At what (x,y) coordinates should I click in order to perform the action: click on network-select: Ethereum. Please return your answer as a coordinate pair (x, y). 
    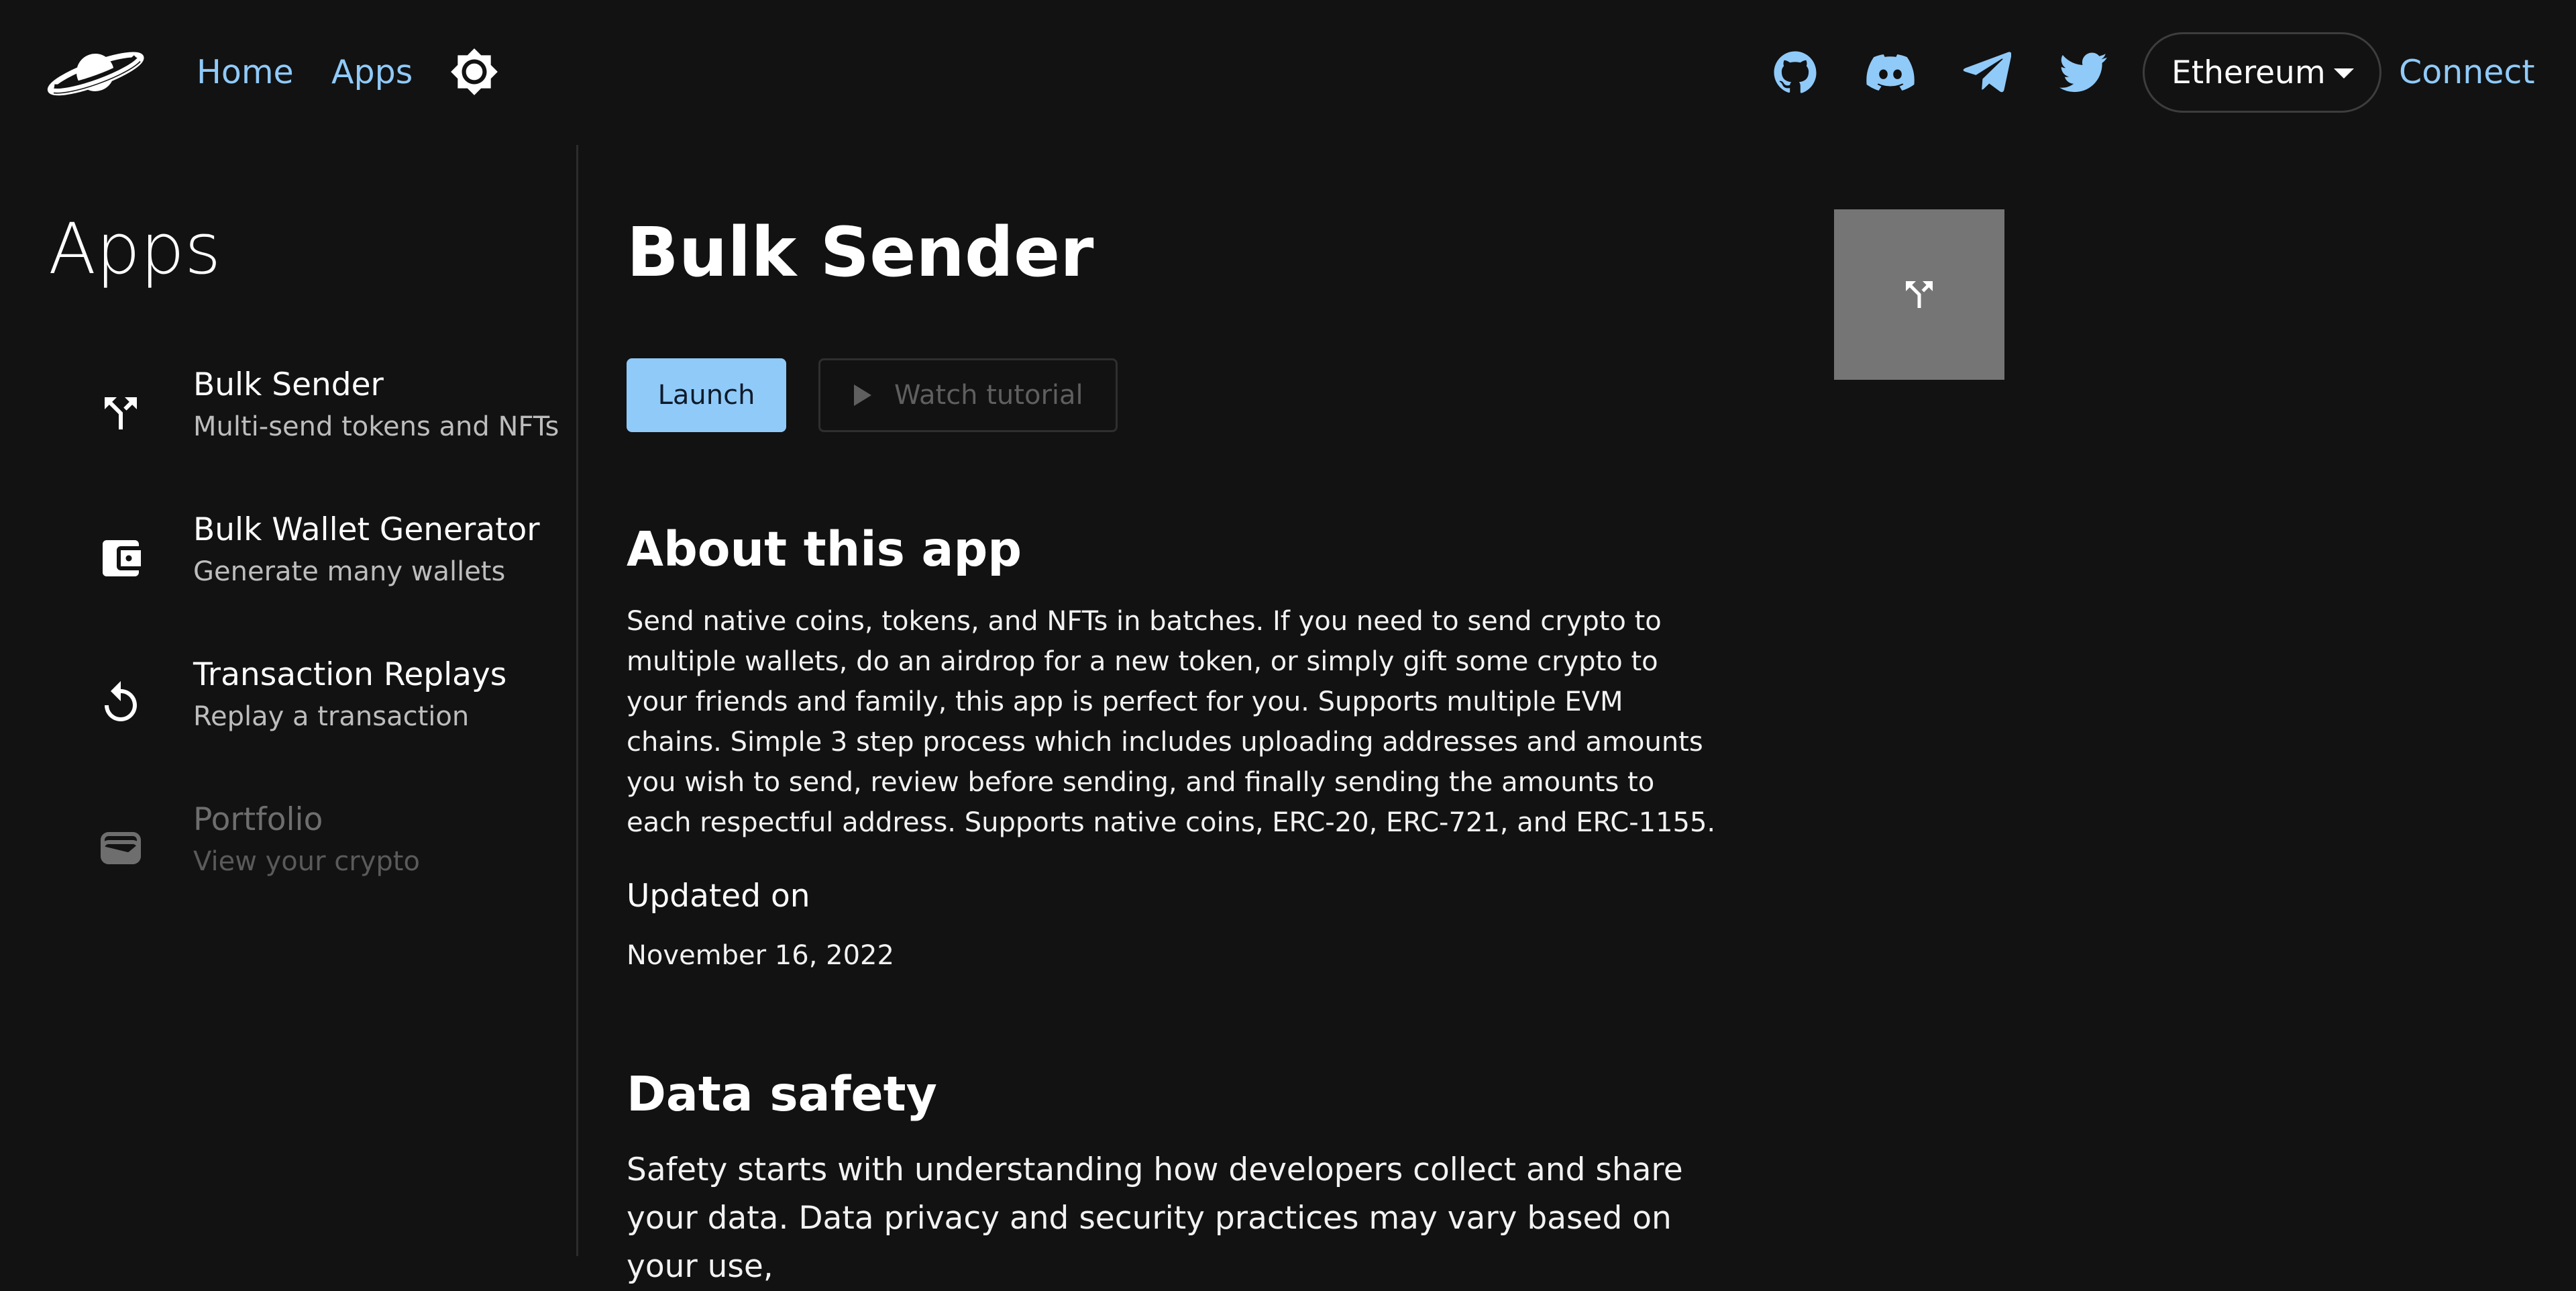
    Looking at the image, I should click on (2262, 72).